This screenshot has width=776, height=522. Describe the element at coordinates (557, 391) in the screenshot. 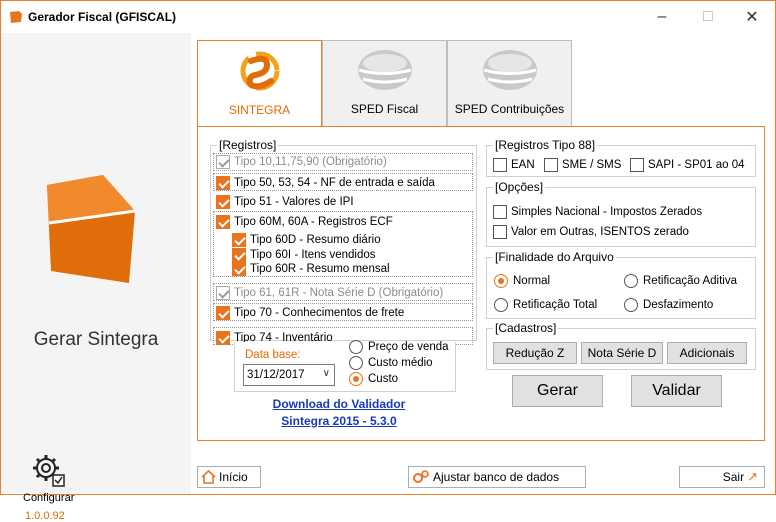

I see `gerar-button: Gerar` at that location.